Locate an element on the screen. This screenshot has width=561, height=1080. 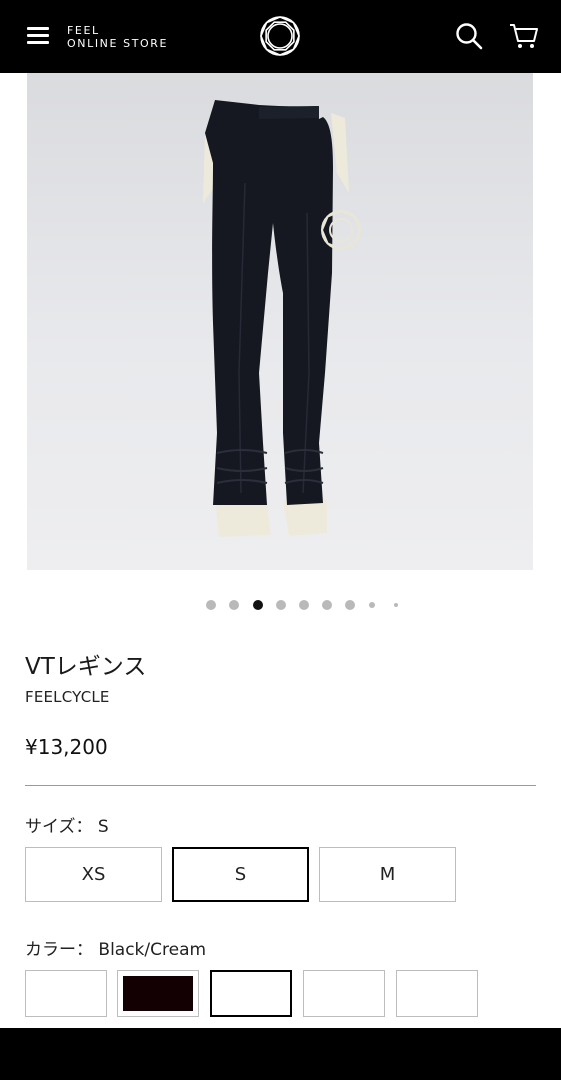
product-title: VTレギンス is located at coordinates (86, 667).